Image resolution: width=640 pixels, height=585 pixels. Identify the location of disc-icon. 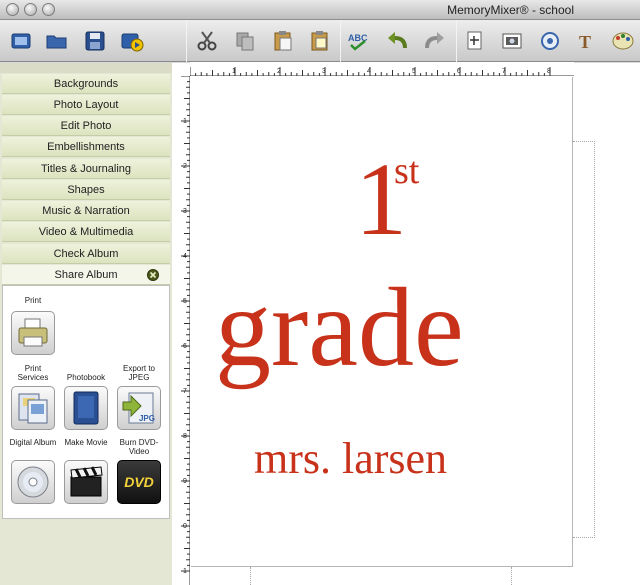
(33, 482).